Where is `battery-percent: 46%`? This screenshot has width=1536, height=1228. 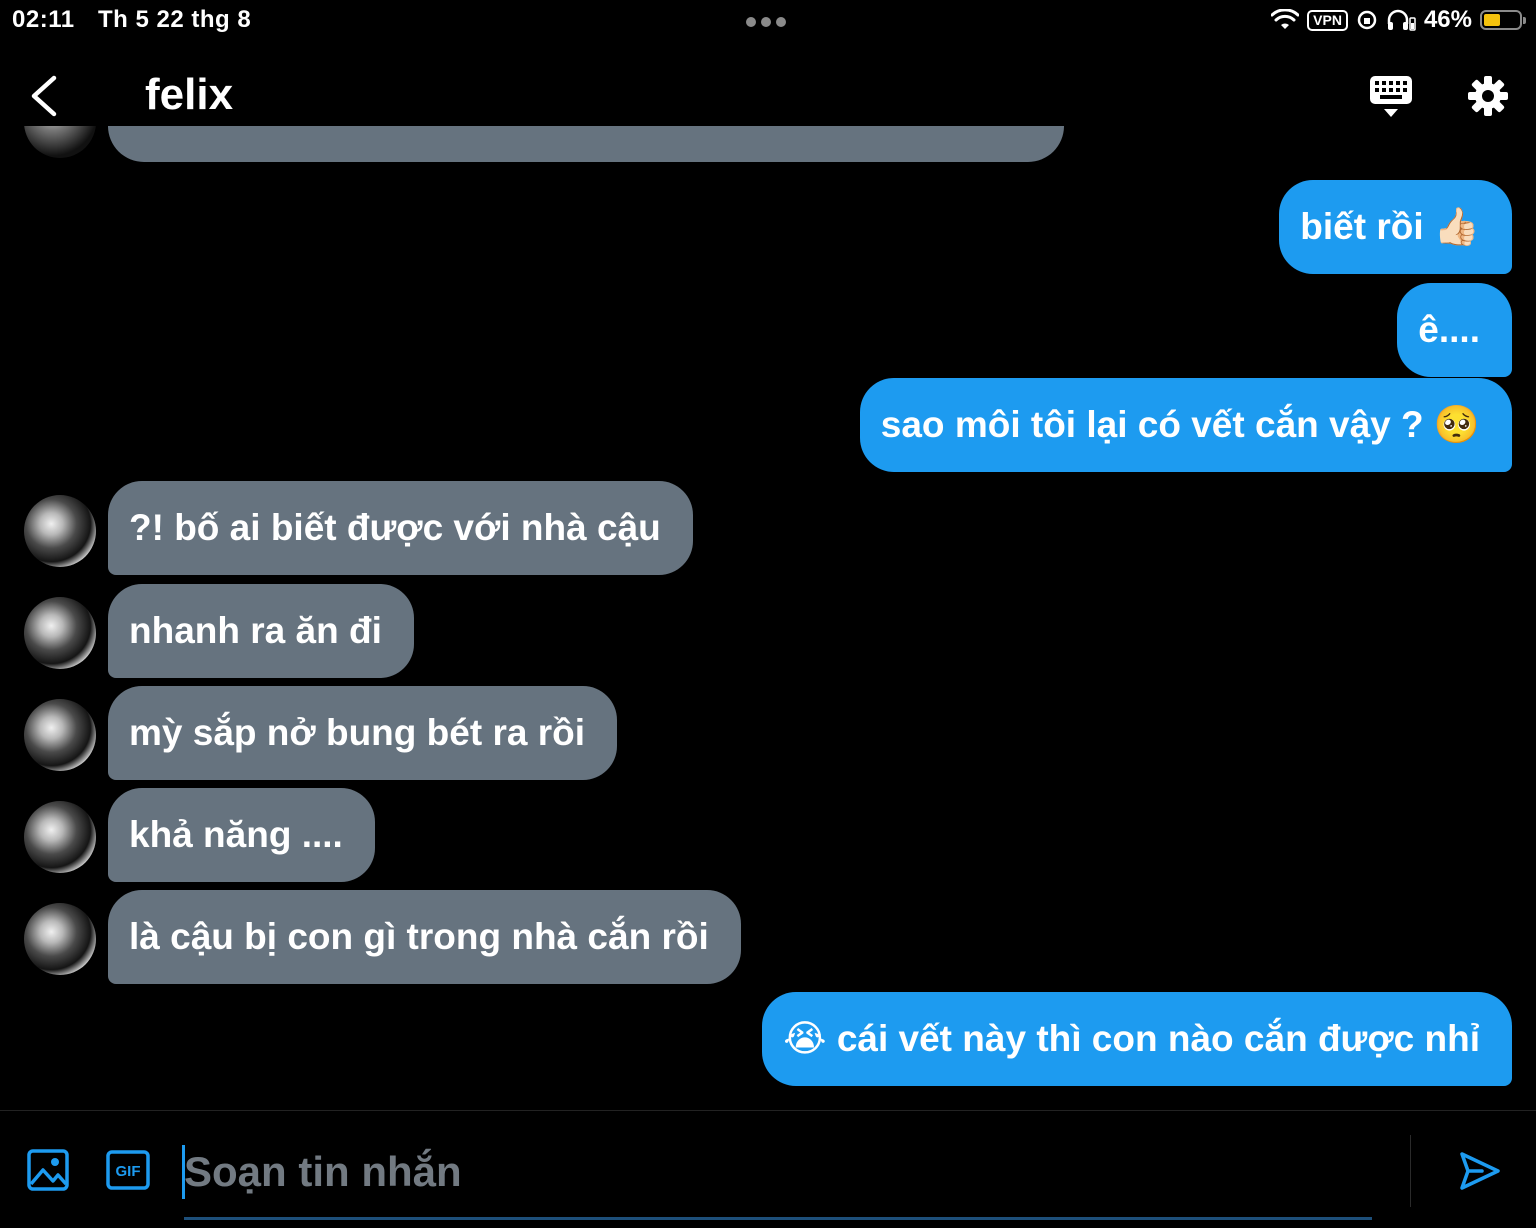
battery-percent: 46% is located at coordinates (1447, 19).